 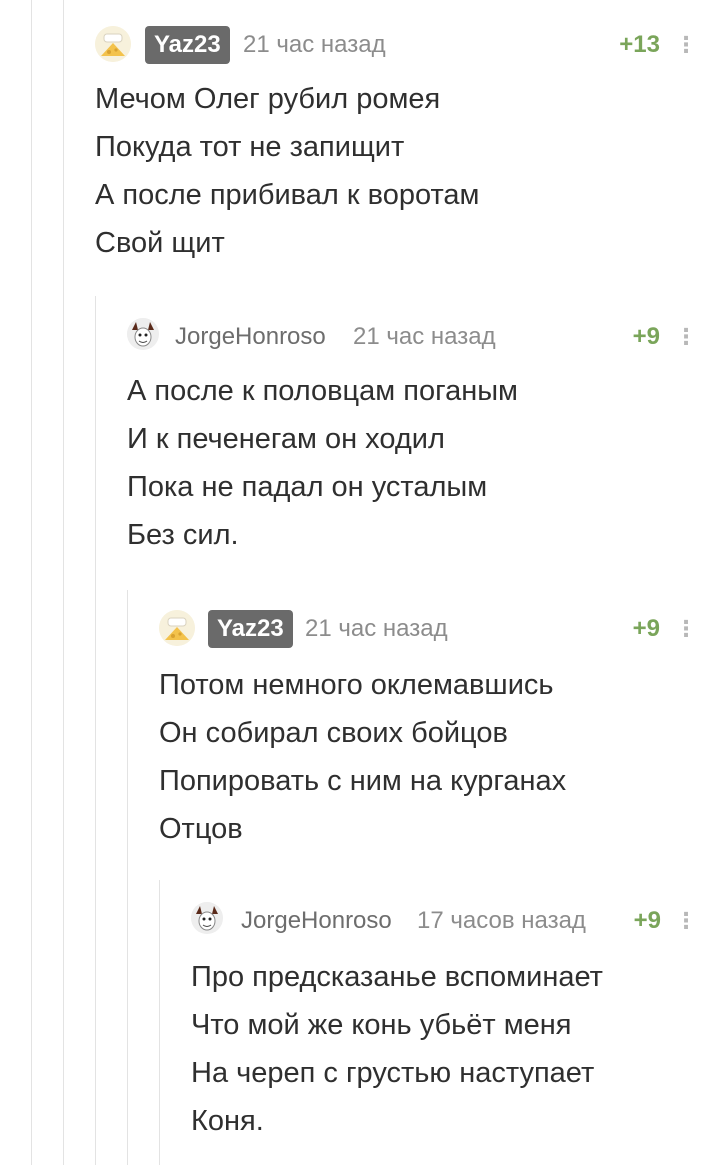 I want to click on comment-line: Потом немного оклемавшись, so click(x=356, y=685).